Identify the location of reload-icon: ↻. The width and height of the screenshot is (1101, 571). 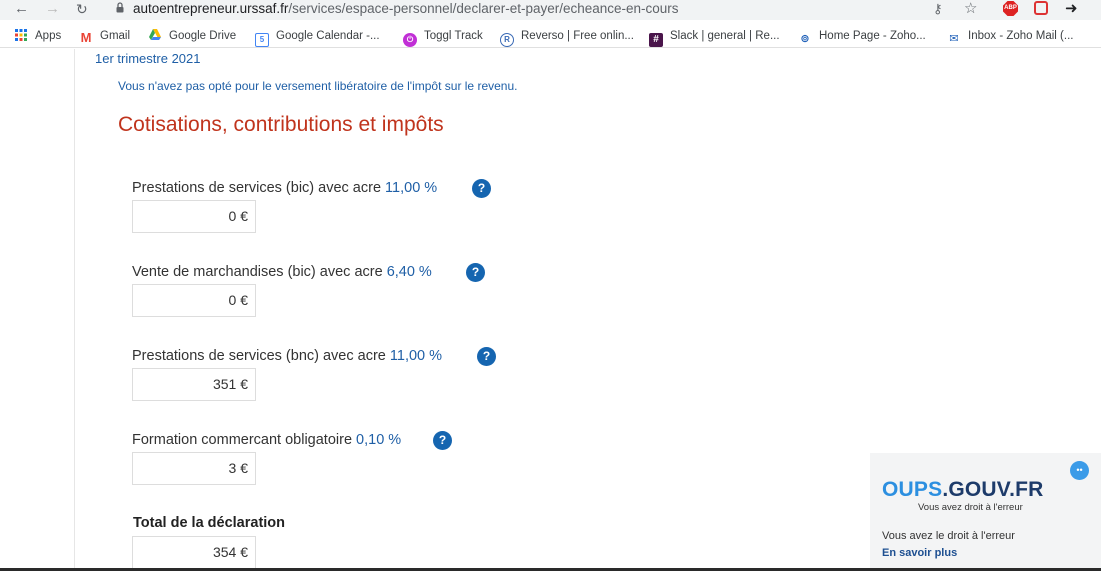
(82, 9).